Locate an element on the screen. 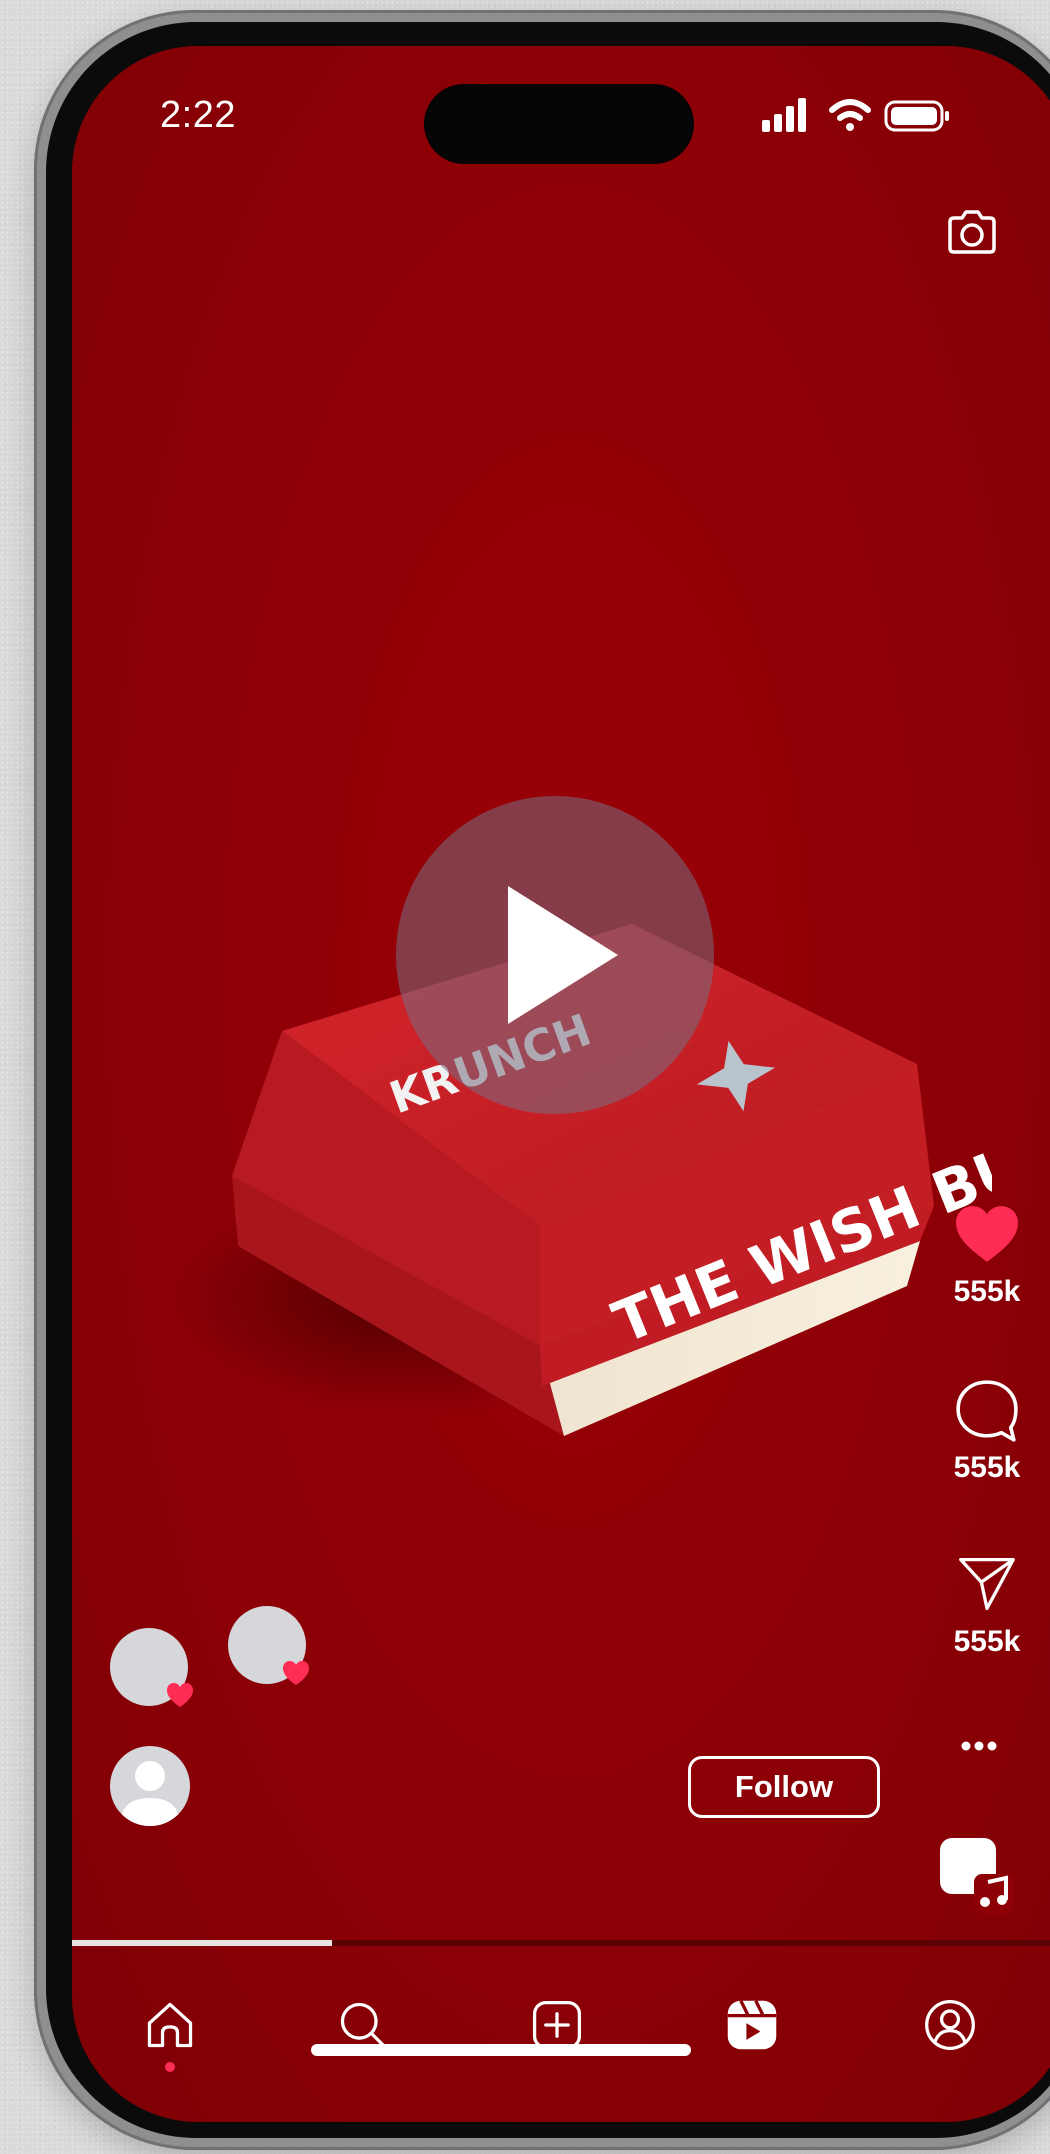 The width and height of the screenshot is (1050, 2154). status-icons is located at coordinates (855, 115).